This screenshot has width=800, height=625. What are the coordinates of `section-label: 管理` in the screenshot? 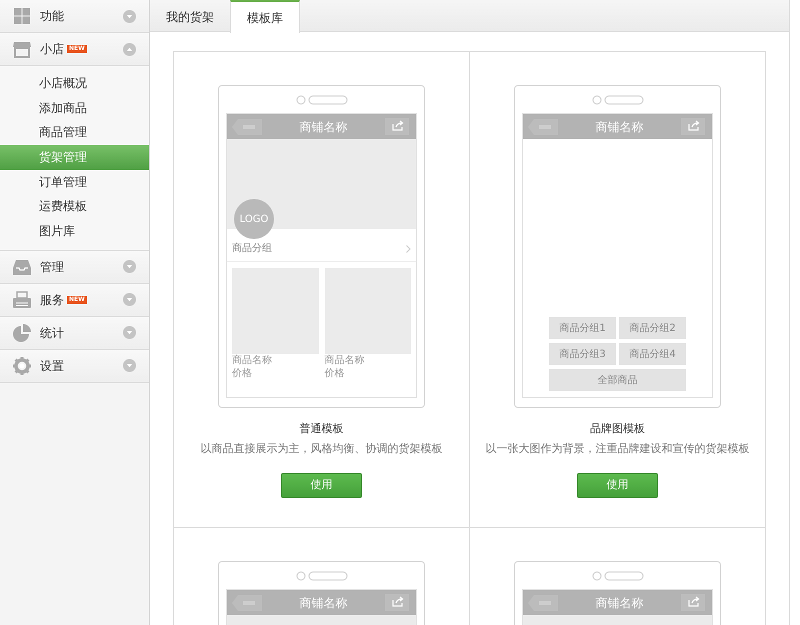 It's located at (52, 267).